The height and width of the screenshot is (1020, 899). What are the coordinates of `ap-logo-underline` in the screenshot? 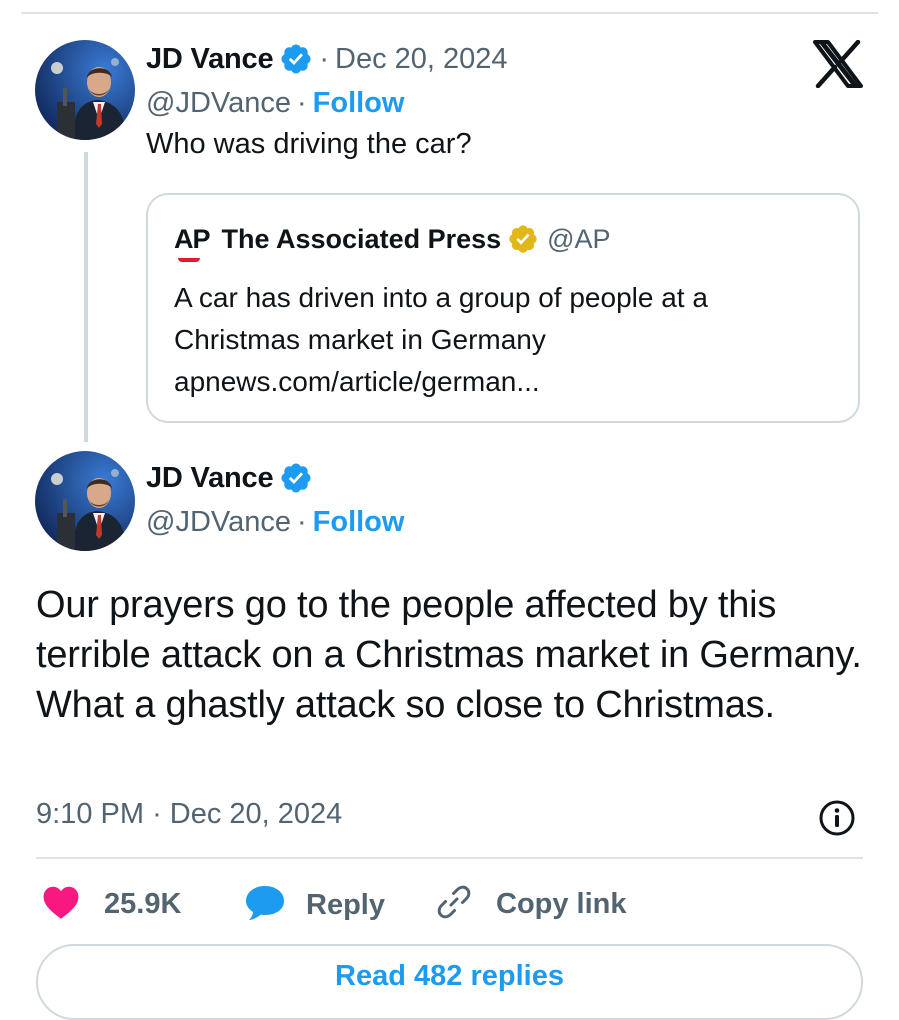 It's located at (189, 259).